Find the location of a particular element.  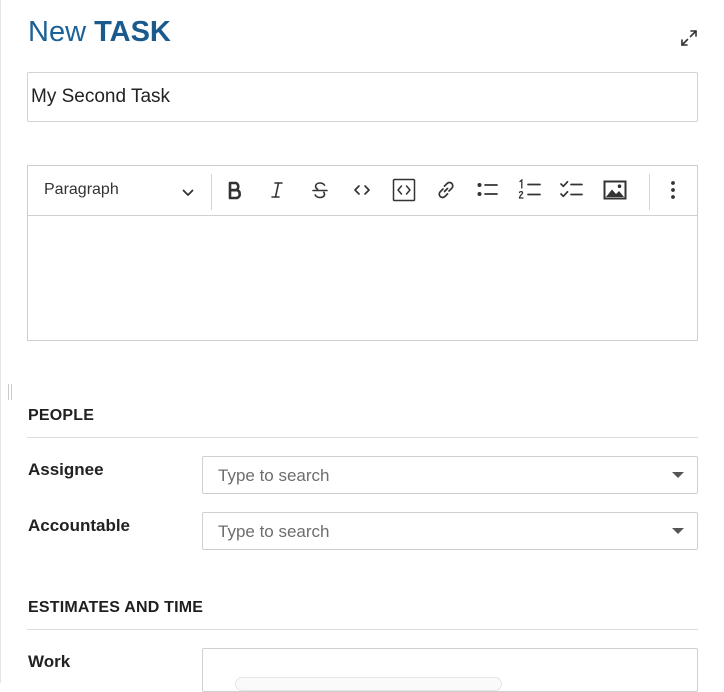

expand-icon is located at coordinates (689, 38).